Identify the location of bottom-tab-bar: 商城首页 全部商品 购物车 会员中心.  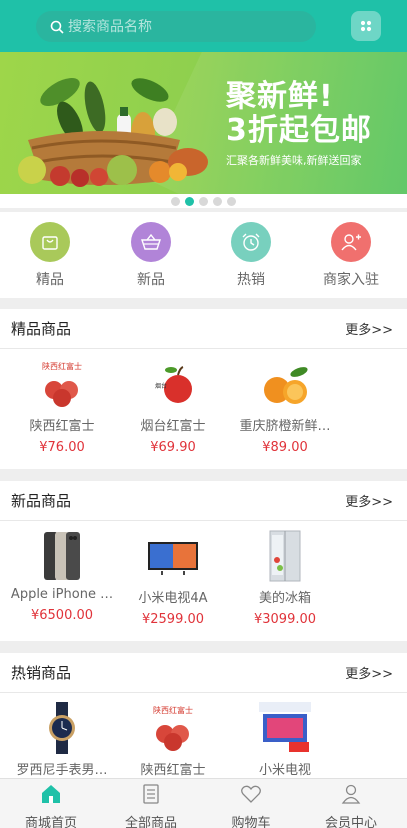
(203, 803).